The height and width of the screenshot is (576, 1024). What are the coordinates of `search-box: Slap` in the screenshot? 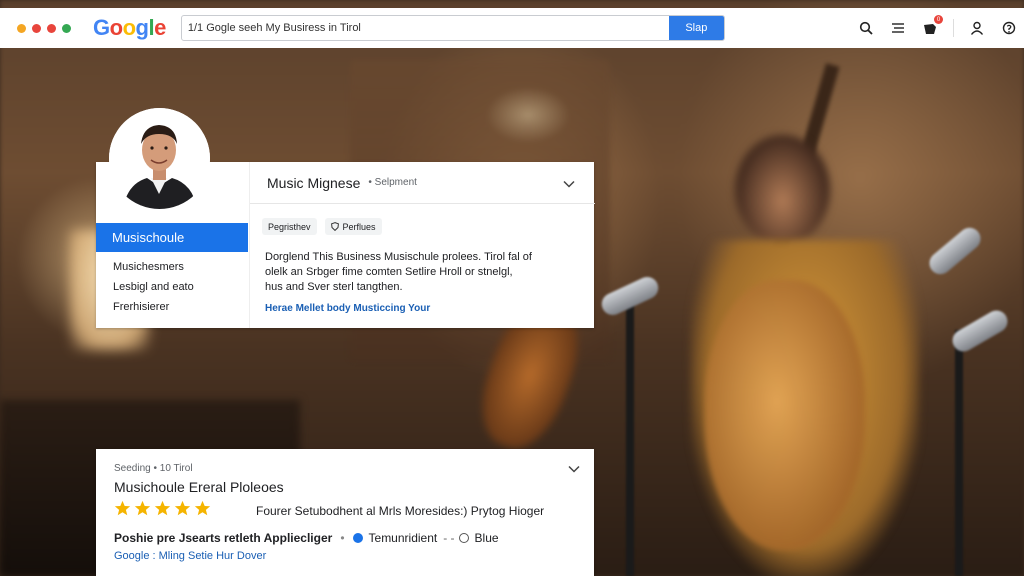 It's located at (452, 28).